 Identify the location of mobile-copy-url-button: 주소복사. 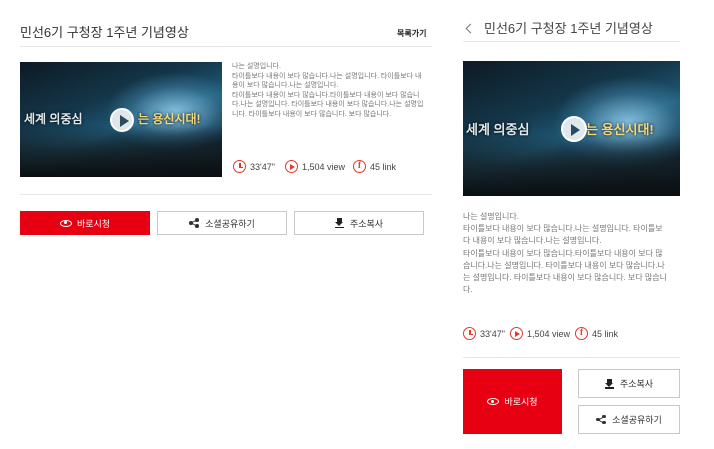
(629, 383).